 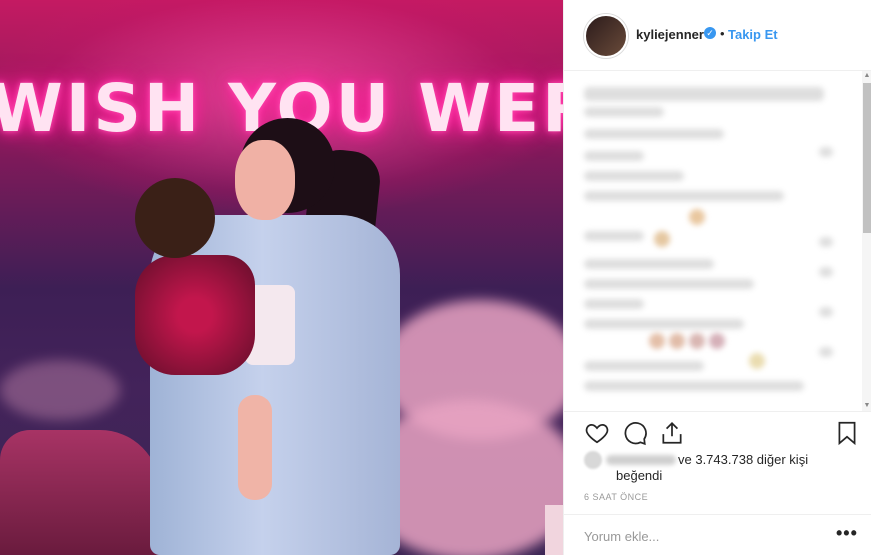 I want to click on child-hair, so click(x=175, y=218).